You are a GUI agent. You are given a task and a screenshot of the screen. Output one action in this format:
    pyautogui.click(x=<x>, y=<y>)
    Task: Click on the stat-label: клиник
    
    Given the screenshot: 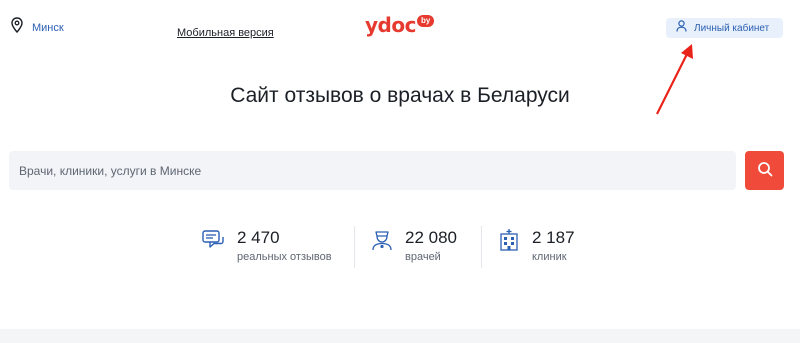 What is the action you would take?
    pyautogui.click(x=549, y=257)
    